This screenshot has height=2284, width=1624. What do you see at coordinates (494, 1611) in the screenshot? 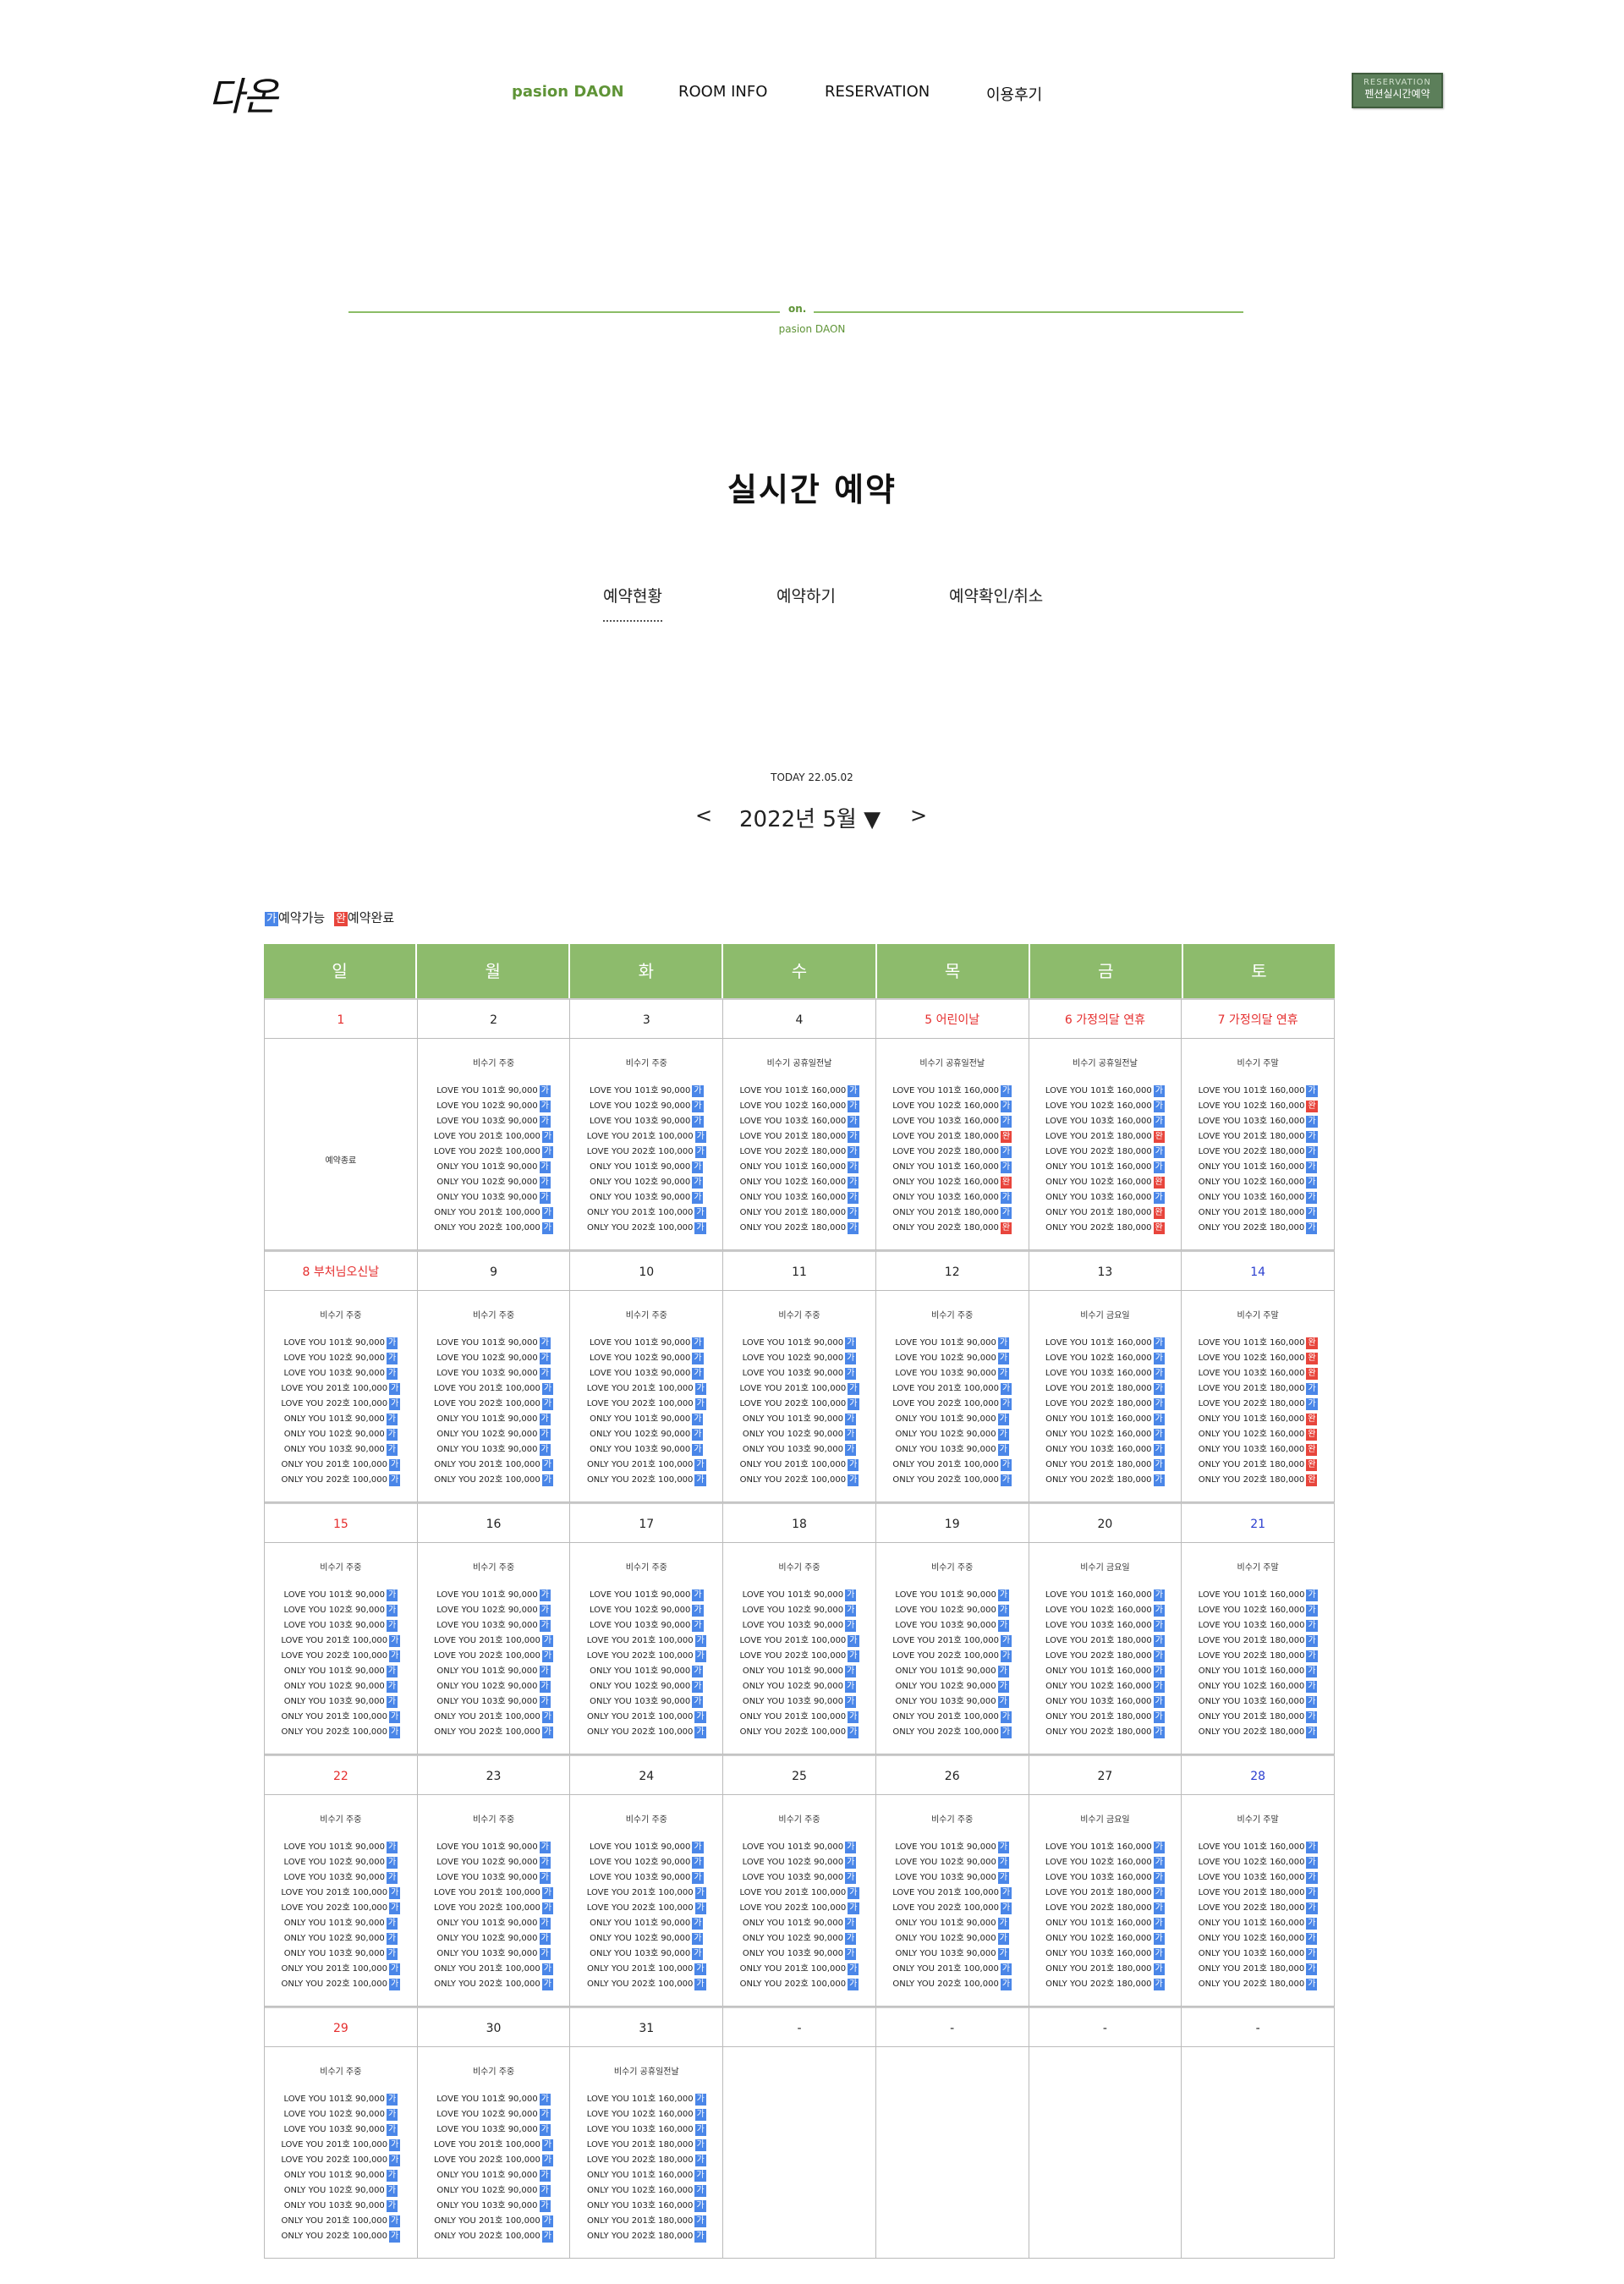
I see `room-availability: LOVE YOU 102호 90,000 가` at bounding box center [494, 1611].